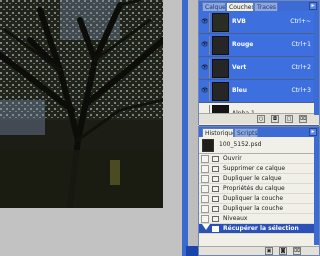  I want to click on channel-shortcut: Ctrl+3, so click(301, 90).